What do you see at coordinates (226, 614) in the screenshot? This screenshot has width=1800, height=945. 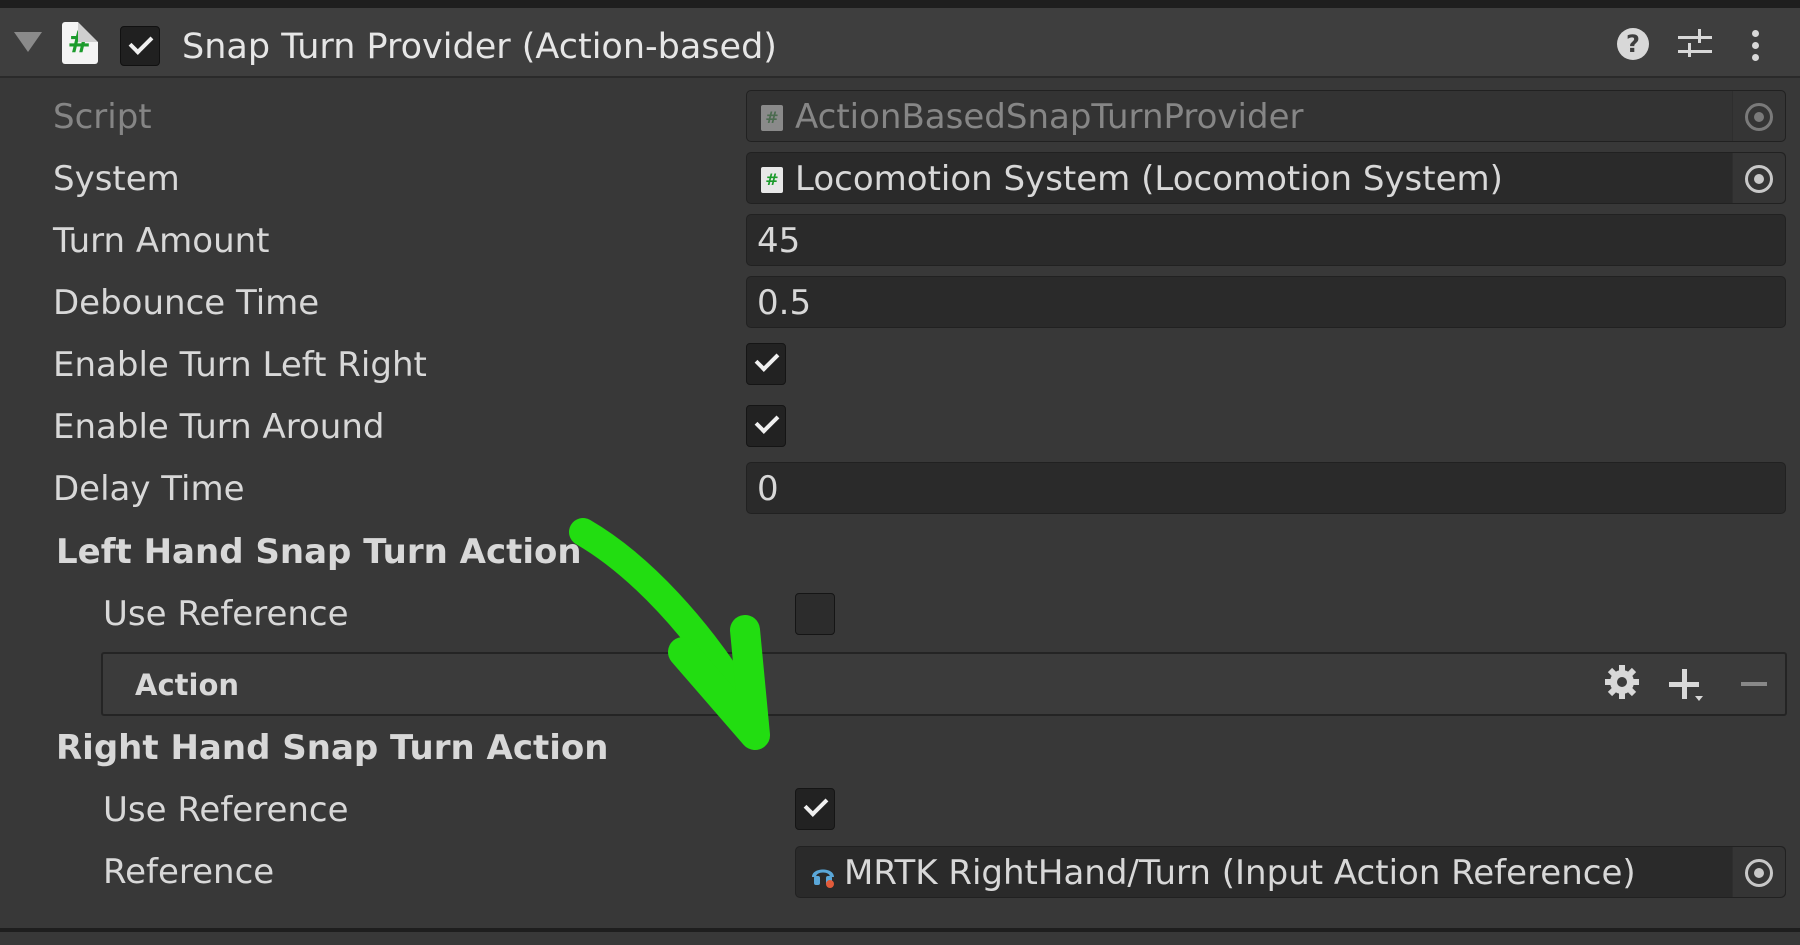 I see `left-use-reference-label: Use Reference` at bounding box center [226, 614].